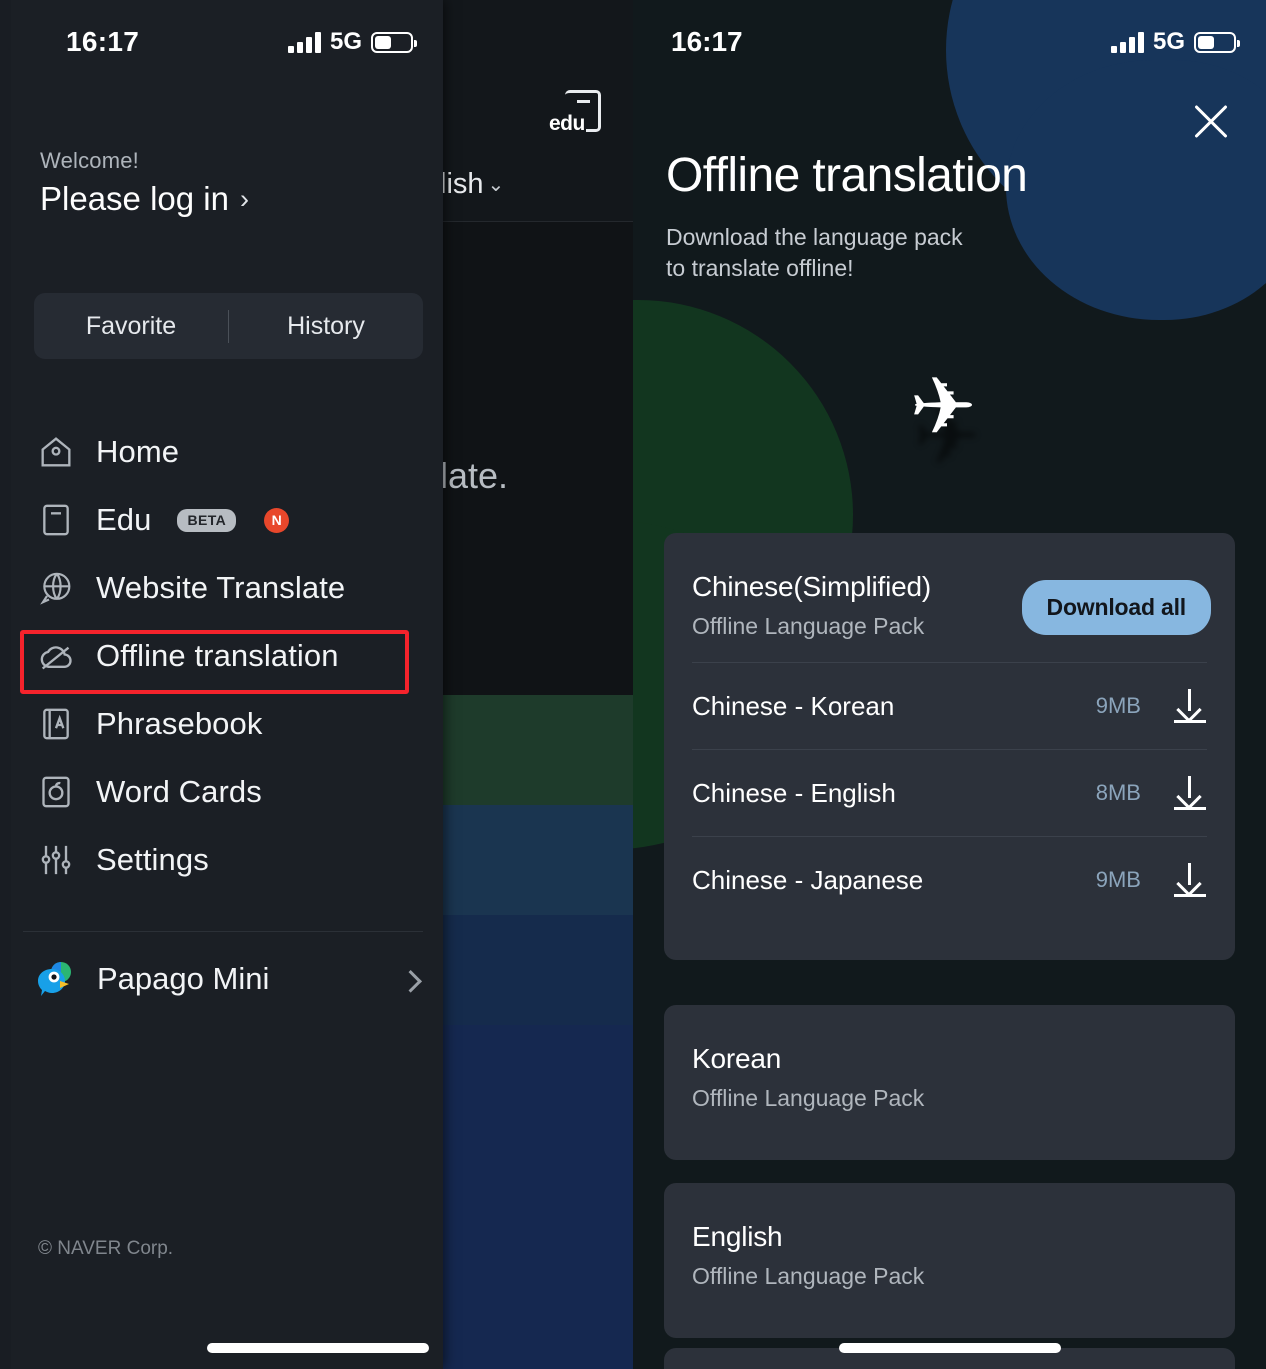 Image resolution: width=1266 pixels, height=1369 pixels. Describe the element at coordinates (567, 124) in the screenshot. I see `edu-label: edu` at that location.